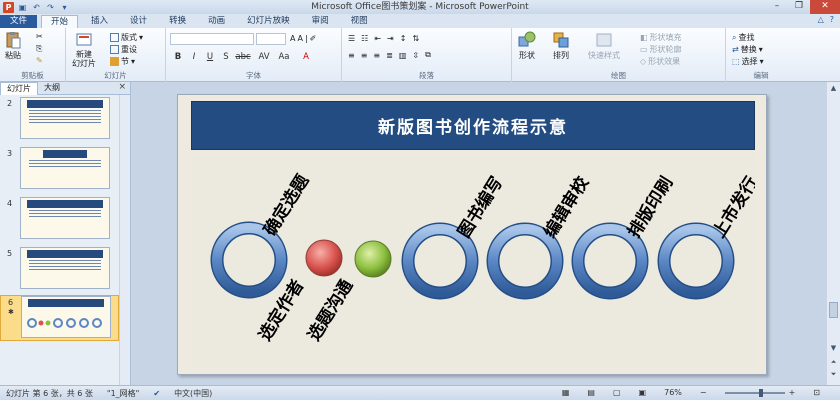 This screenshot has height=400, width=840. What do you see at coordinates (50, 7) in the screenshot?
I see `redo-icon: ↷` at bounding box center [50, 7].